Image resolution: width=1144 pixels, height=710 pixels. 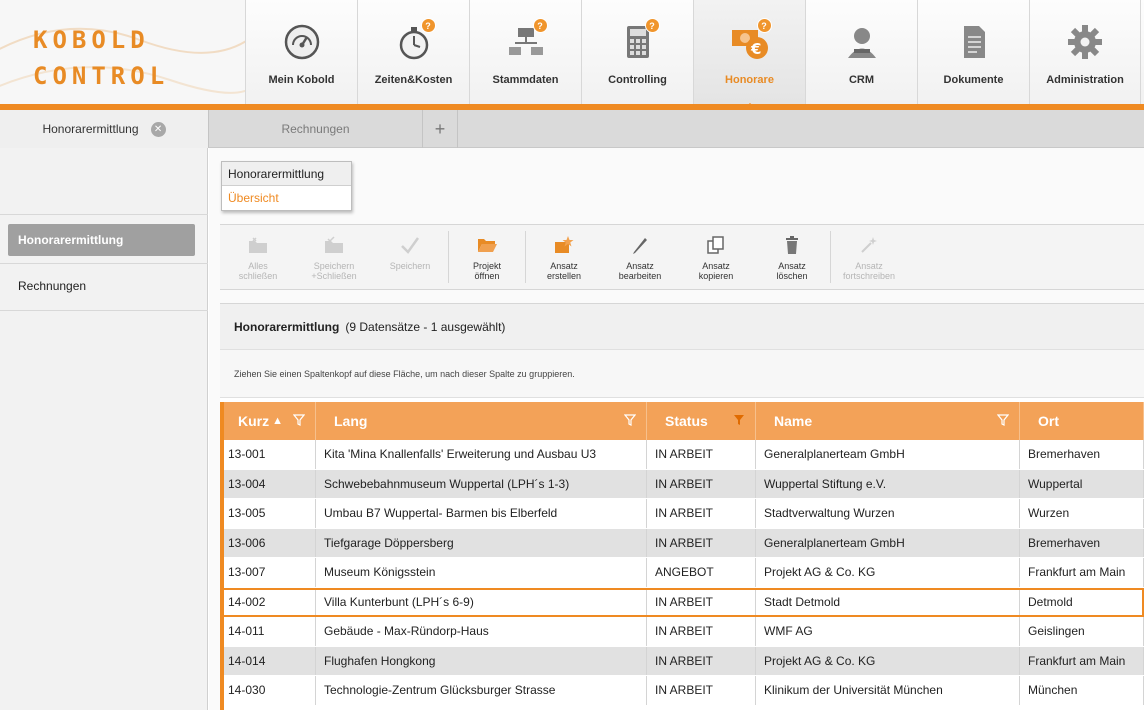 I want to click on nav-honorare: € ? Honorare, so click(x=749, y=55).